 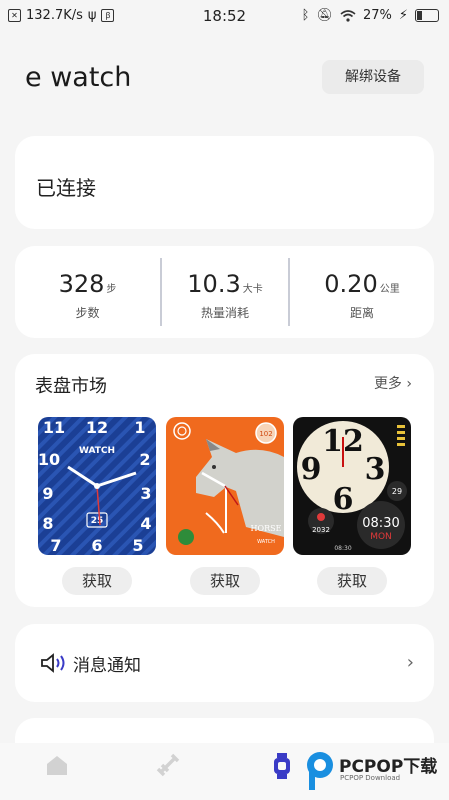 What do you see at coordinates (78, 77) in the screenshot?
I see `page-title: e watch` at bounding box center [78, 77].